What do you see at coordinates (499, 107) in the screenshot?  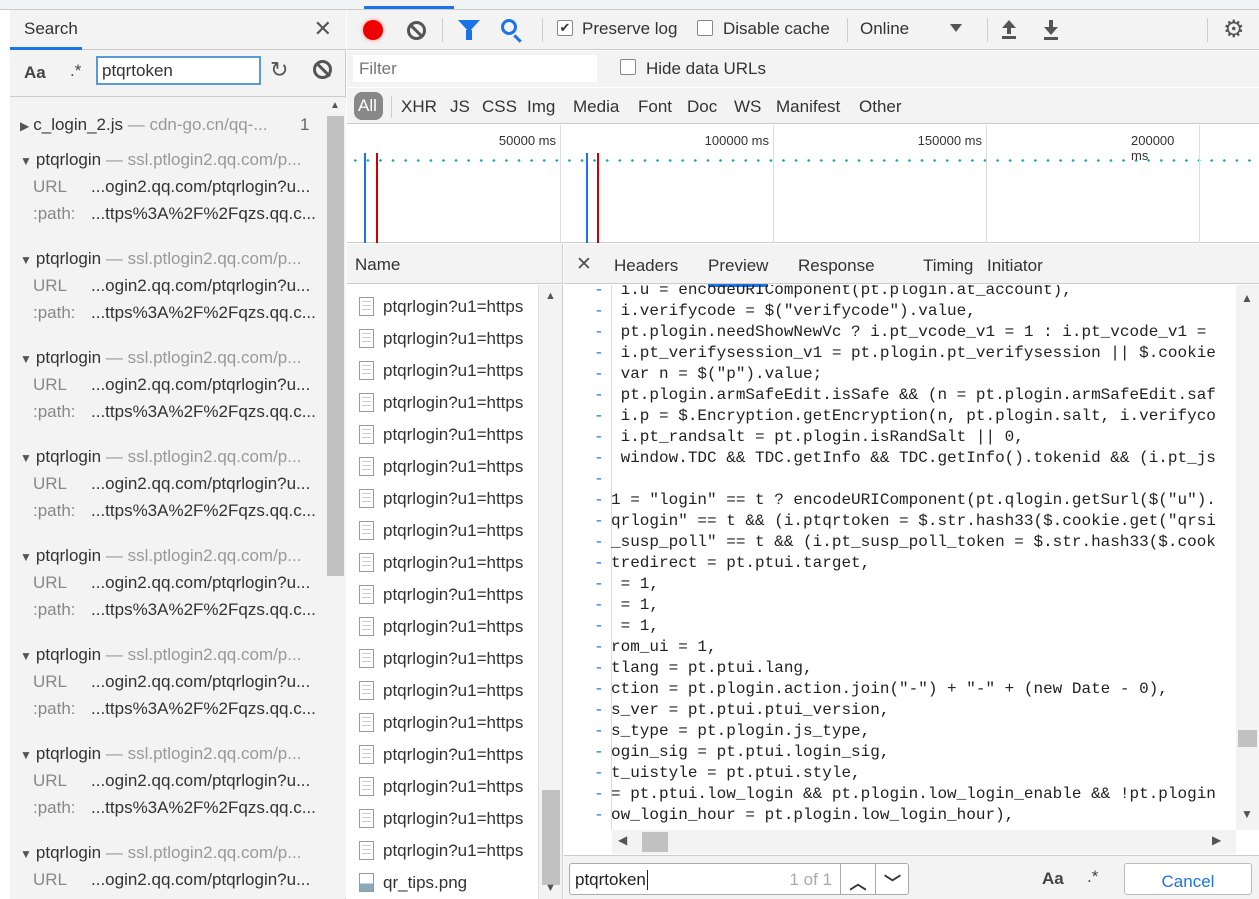 I see `filter-type-css: CSS` at bounding box center [499, 107].